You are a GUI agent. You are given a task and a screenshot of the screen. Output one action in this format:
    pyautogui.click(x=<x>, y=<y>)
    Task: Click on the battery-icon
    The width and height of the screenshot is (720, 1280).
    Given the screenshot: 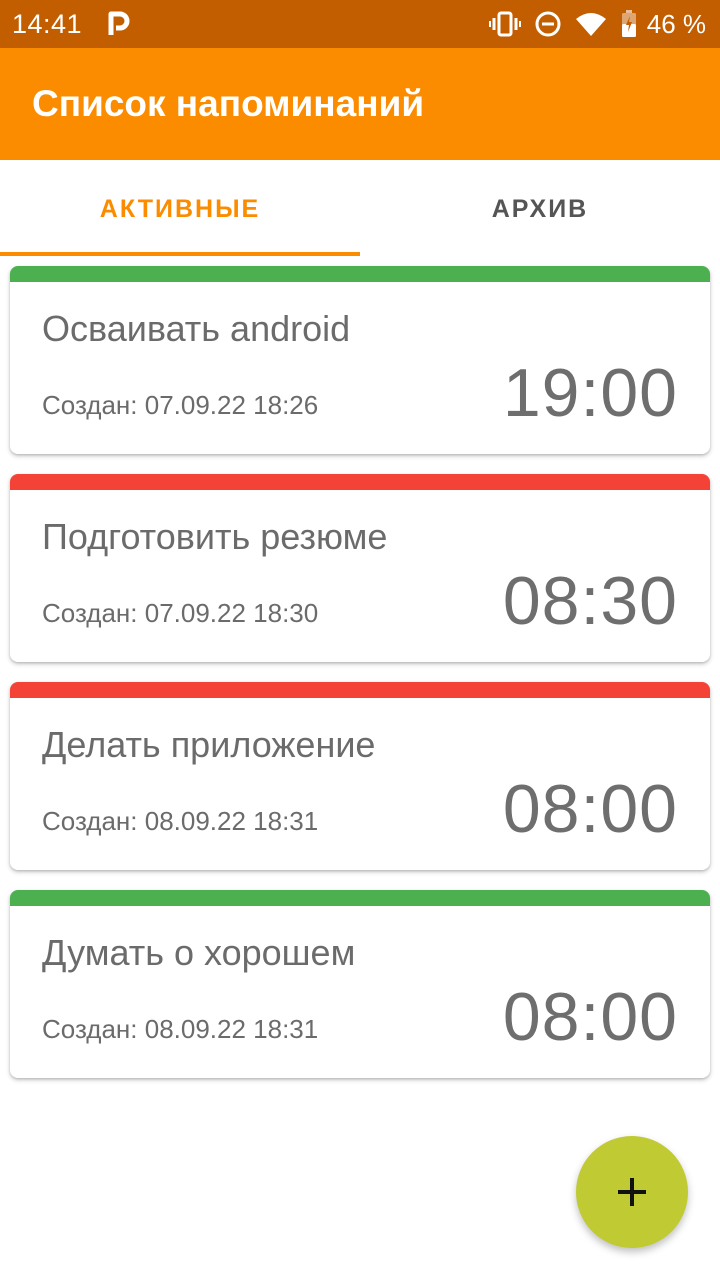 What is the action you would take?
    pyautogui.click(x=628, y=23)
    